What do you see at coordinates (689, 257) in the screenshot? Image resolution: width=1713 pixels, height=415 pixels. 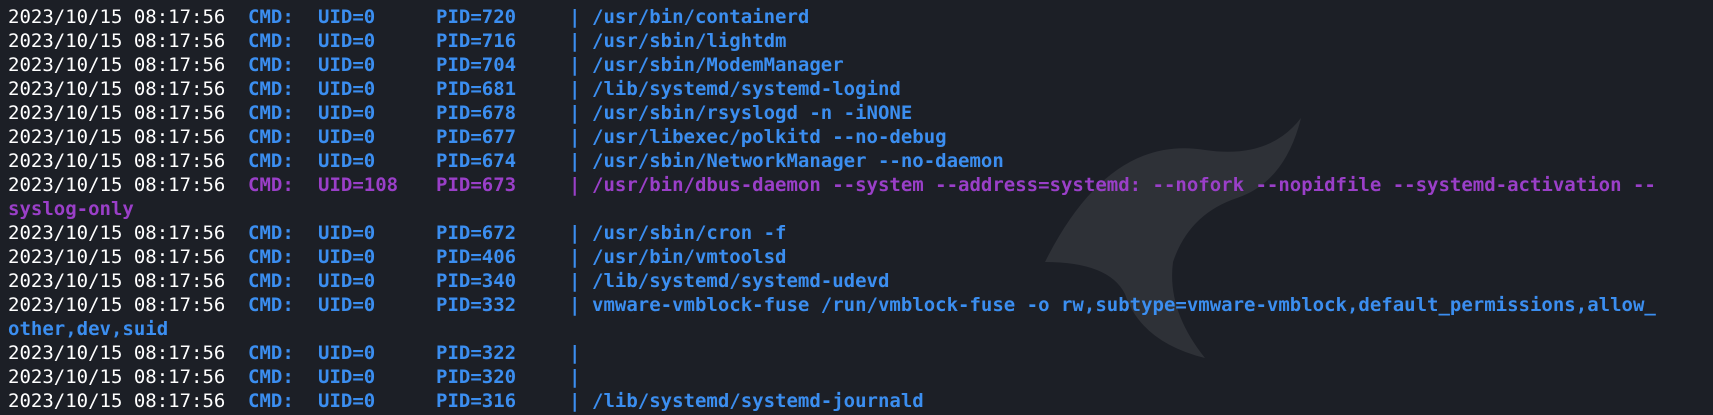 I see `command-path: /usr/bin/vmtoolsd` at bounding box center [689, 257].